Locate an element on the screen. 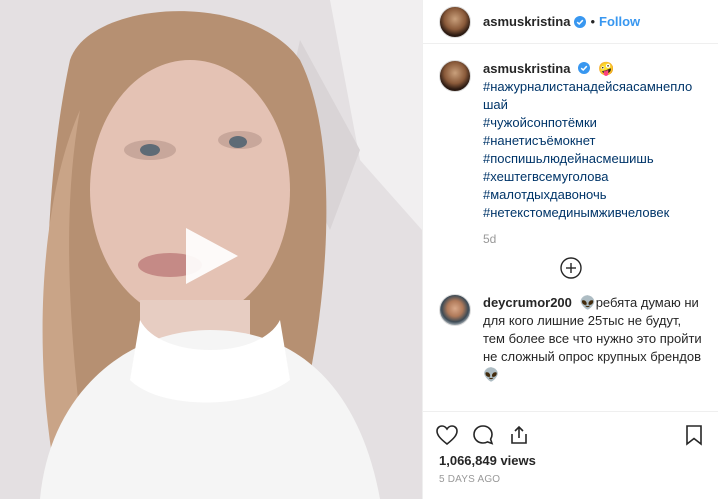 The height and width of the screenshot is (499, 718). hashtag-link: #нажурналистанадейсяасамнепло шай is located at coordinates (592, 96).